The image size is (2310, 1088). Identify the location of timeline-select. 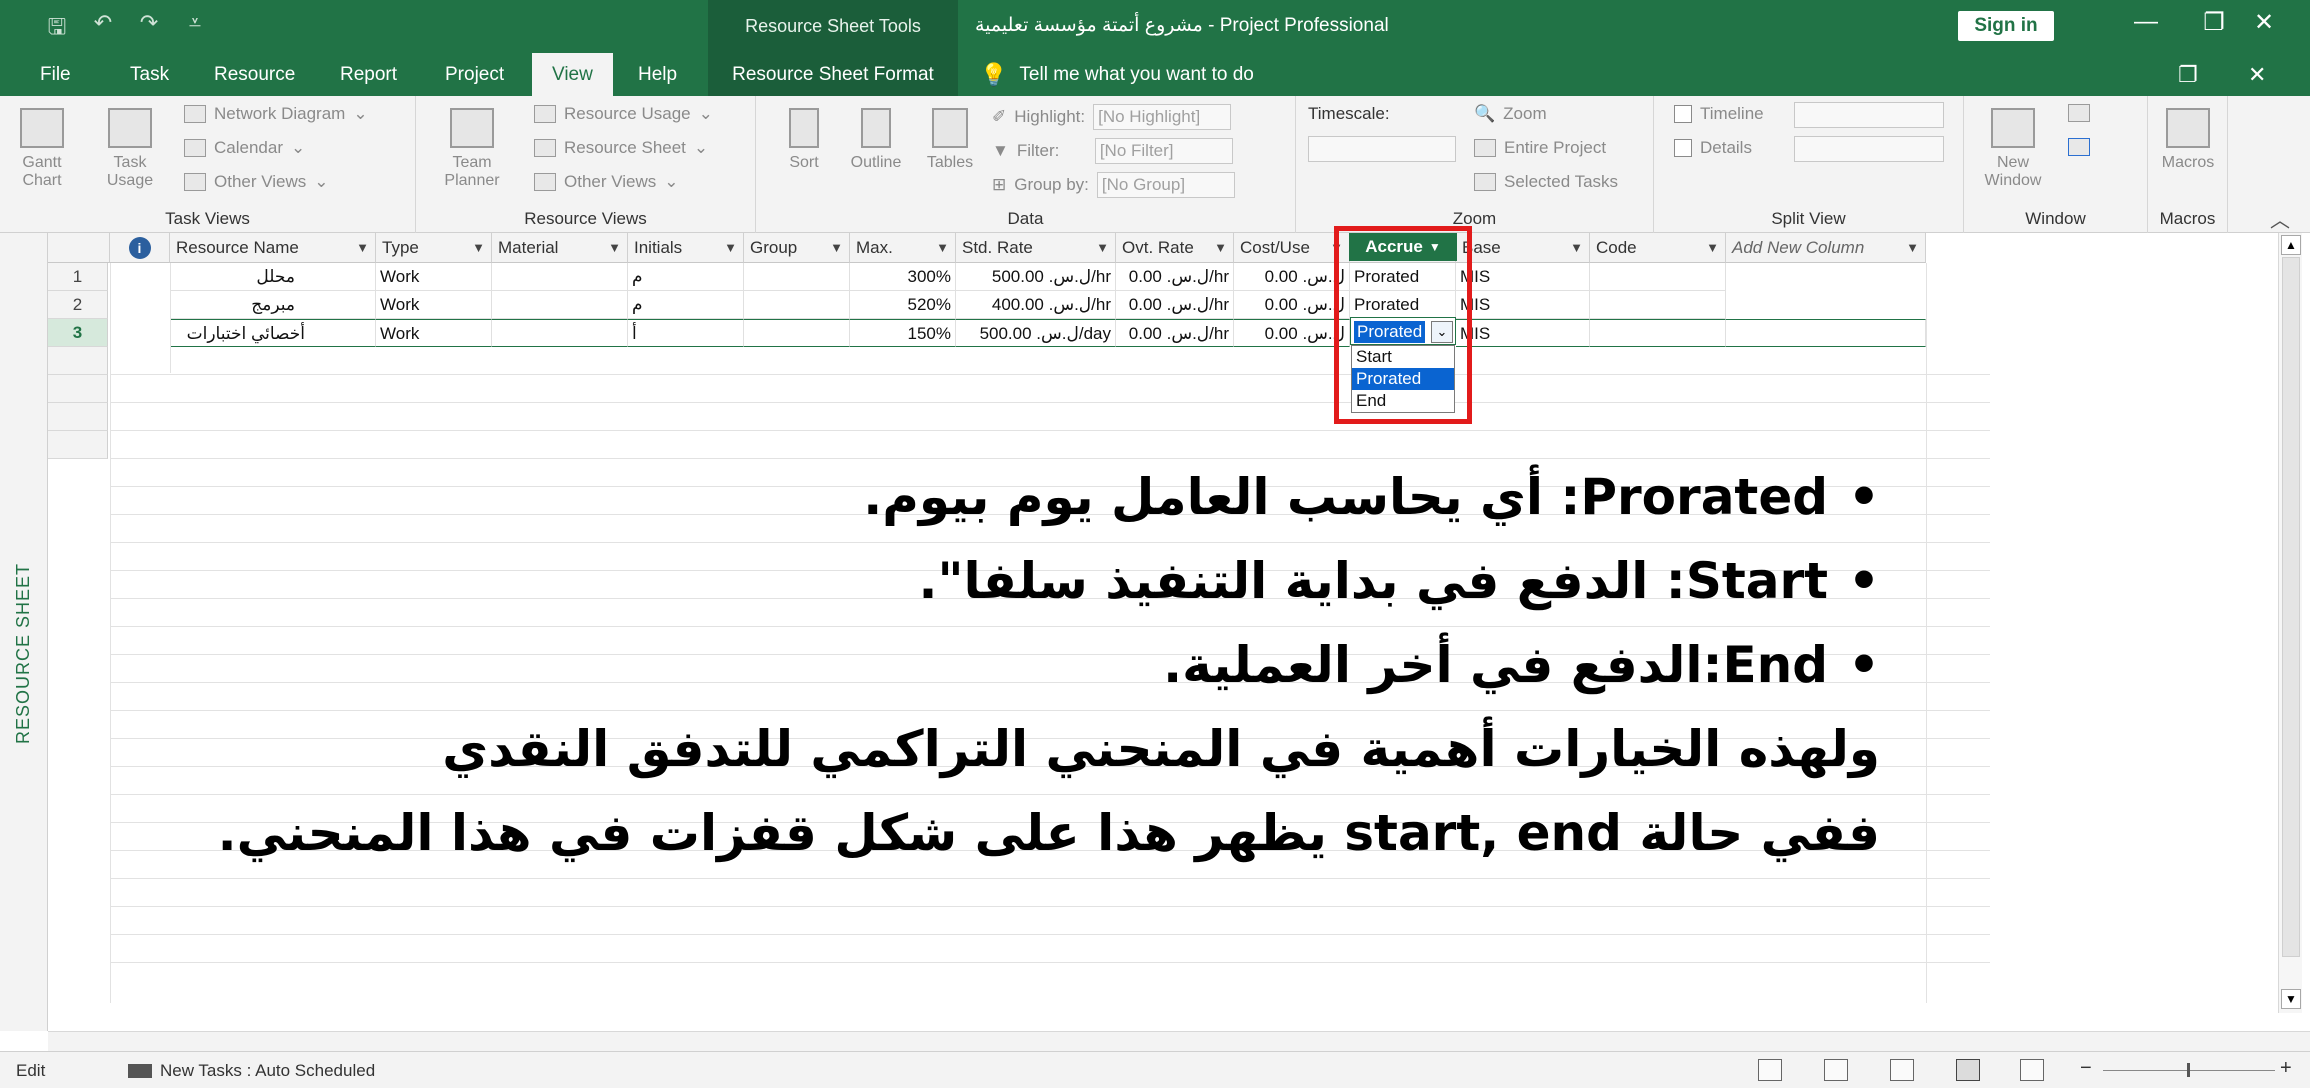
(1869, 115).